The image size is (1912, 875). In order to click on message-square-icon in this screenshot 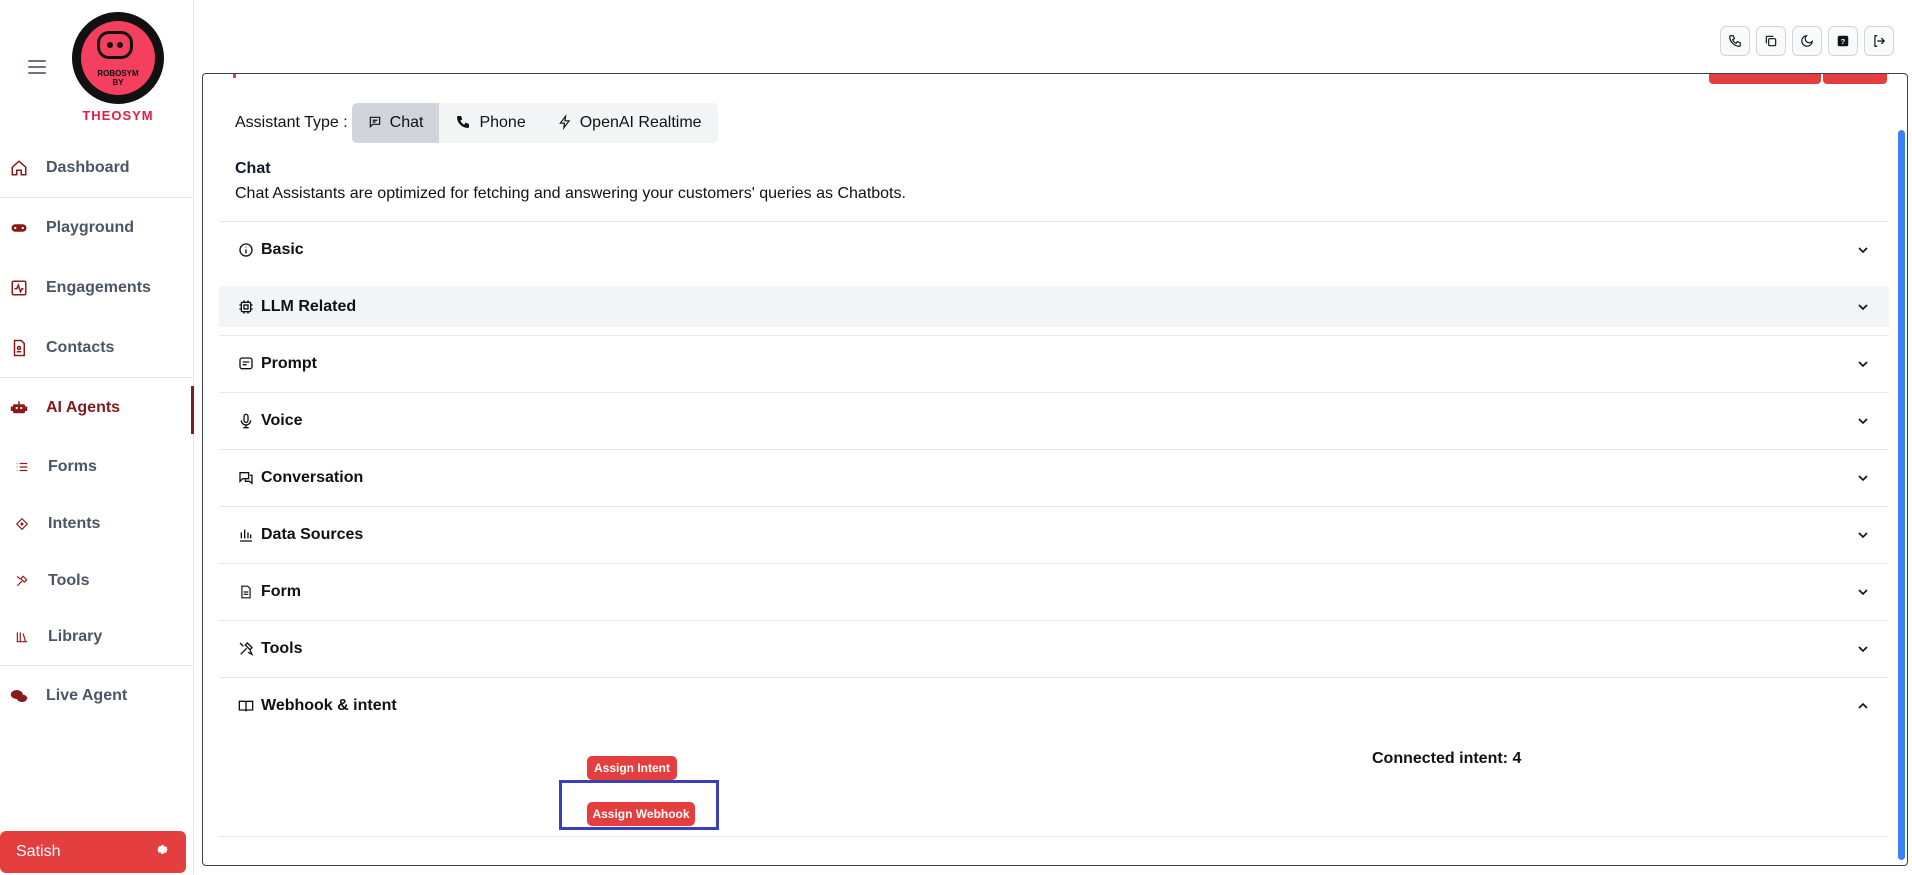, I will do `click(246, 364)`.